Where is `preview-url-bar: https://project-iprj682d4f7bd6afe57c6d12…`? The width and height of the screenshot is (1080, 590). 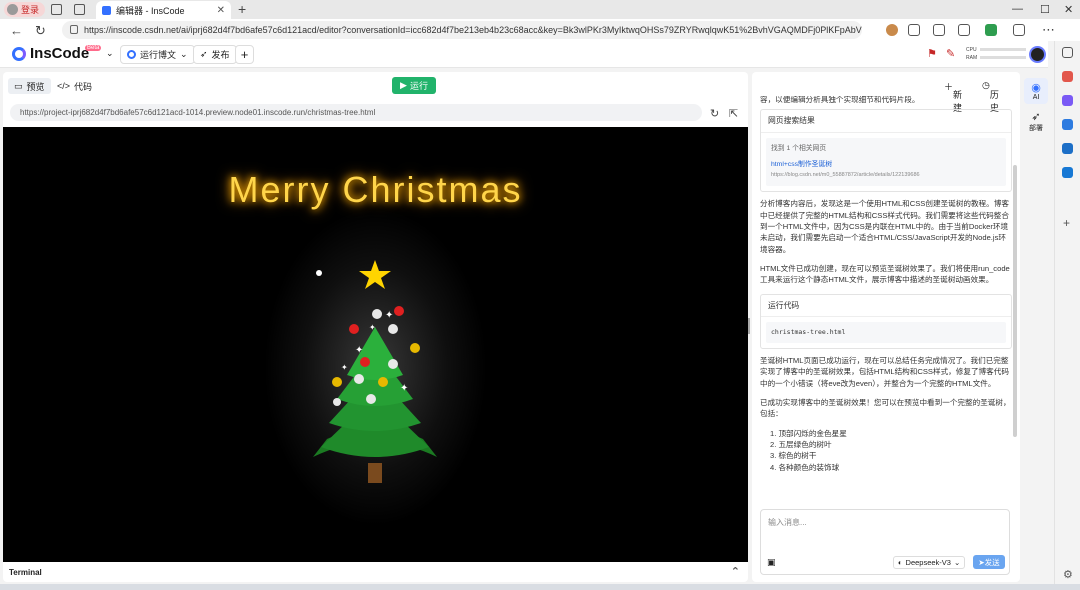 preview-url-bar: https://project-iprj682d4f7bd6afe57c6d12… is located at coordinates (356, 112).